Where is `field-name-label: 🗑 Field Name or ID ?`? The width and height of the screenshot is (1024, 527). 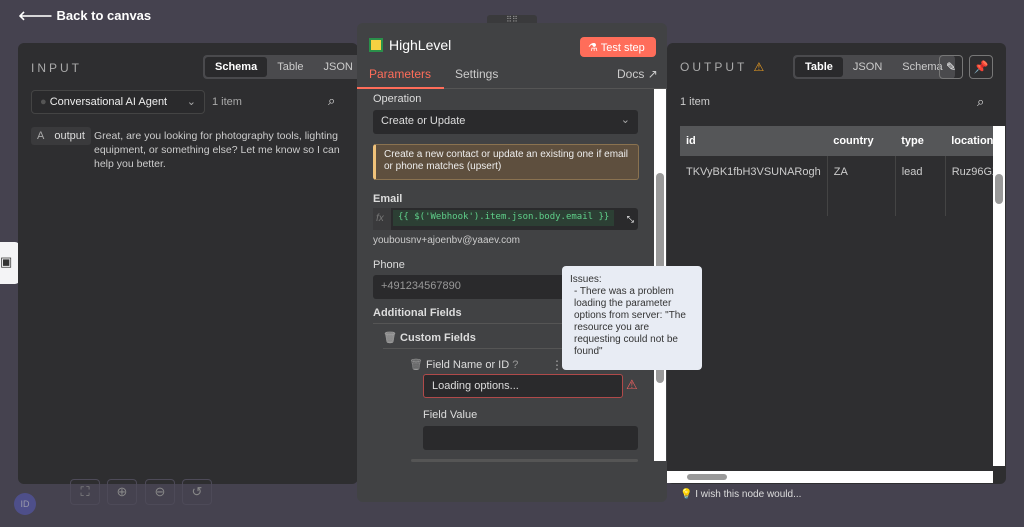
field-name-label: 🗑 Field Name or ID ? is located at coordinates (464, 365).